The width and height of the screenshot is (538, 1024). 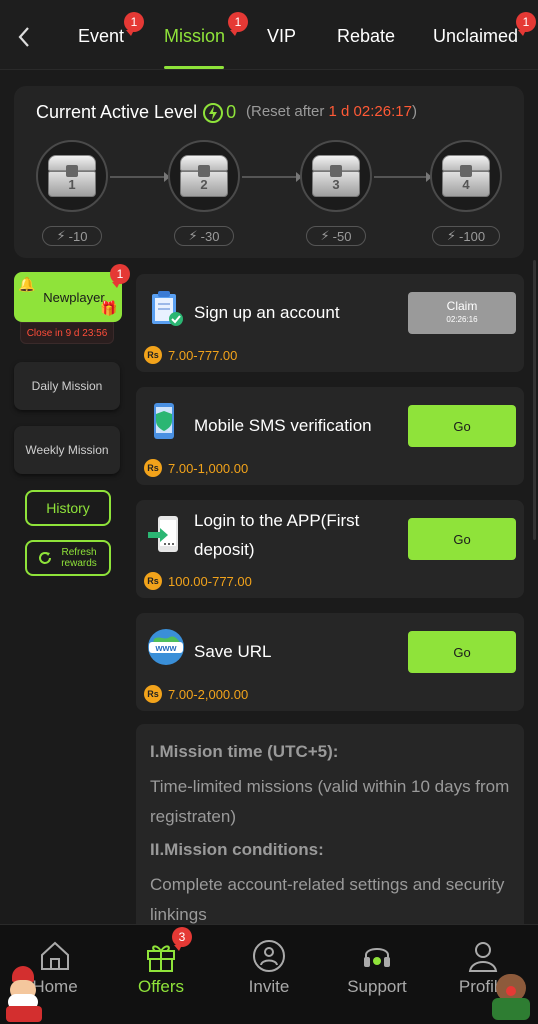 What do you see at coordinates (72, 184) in the screenshot?
I see `chest-number: 1` at bounding box center [72, 184].